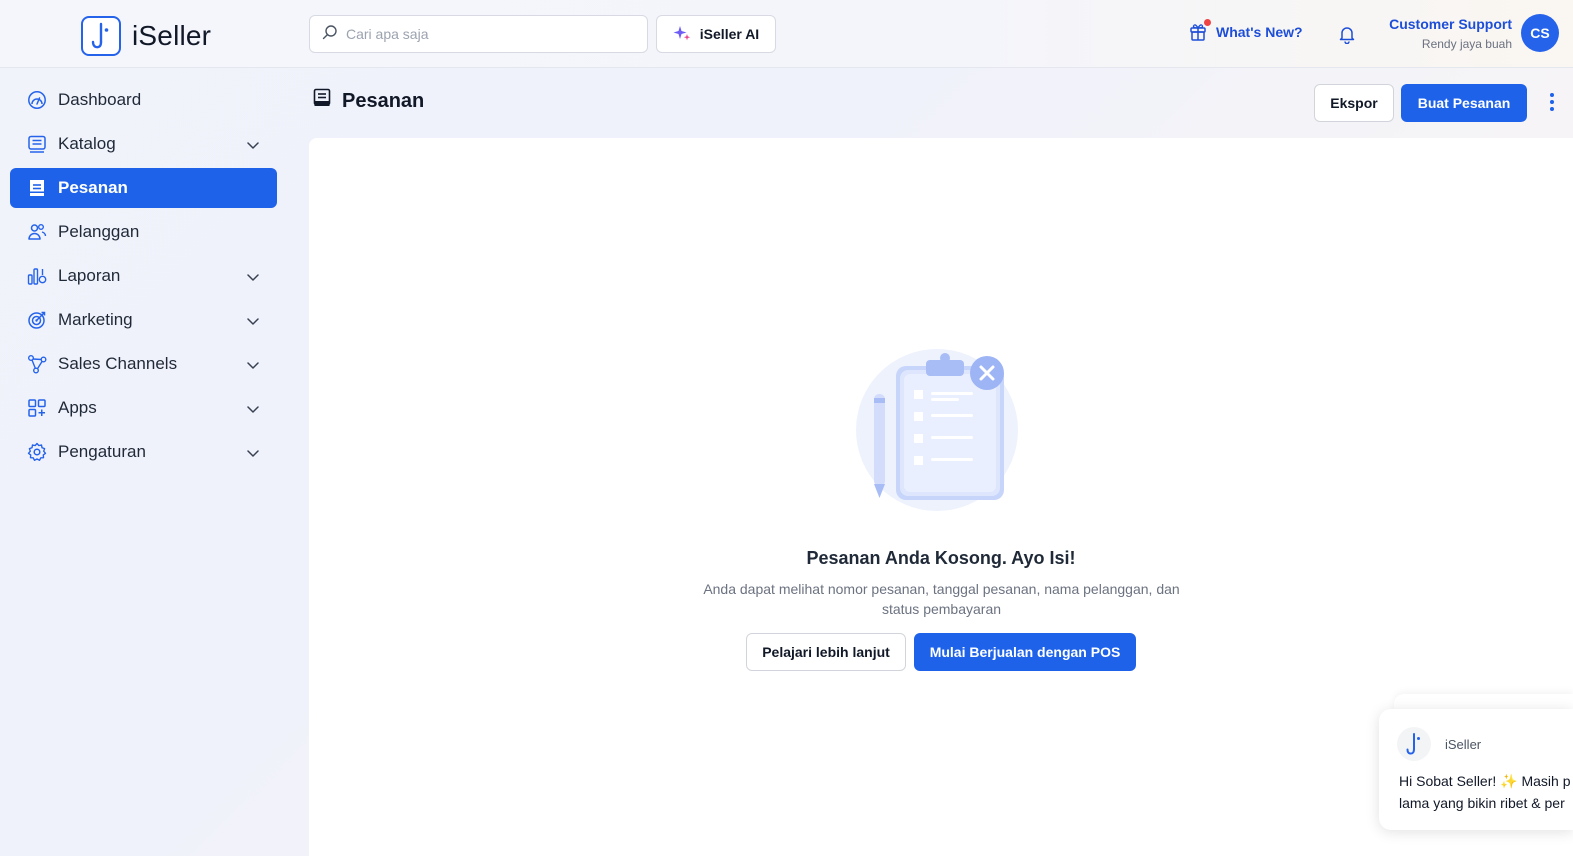 Image resolution: width=1573 pixels, height=856 pixels. What do you see at coordinates (87, 143) in the screenshot?
I see `sidebar-item-label: Katalog` at bounding box center [87, 143].